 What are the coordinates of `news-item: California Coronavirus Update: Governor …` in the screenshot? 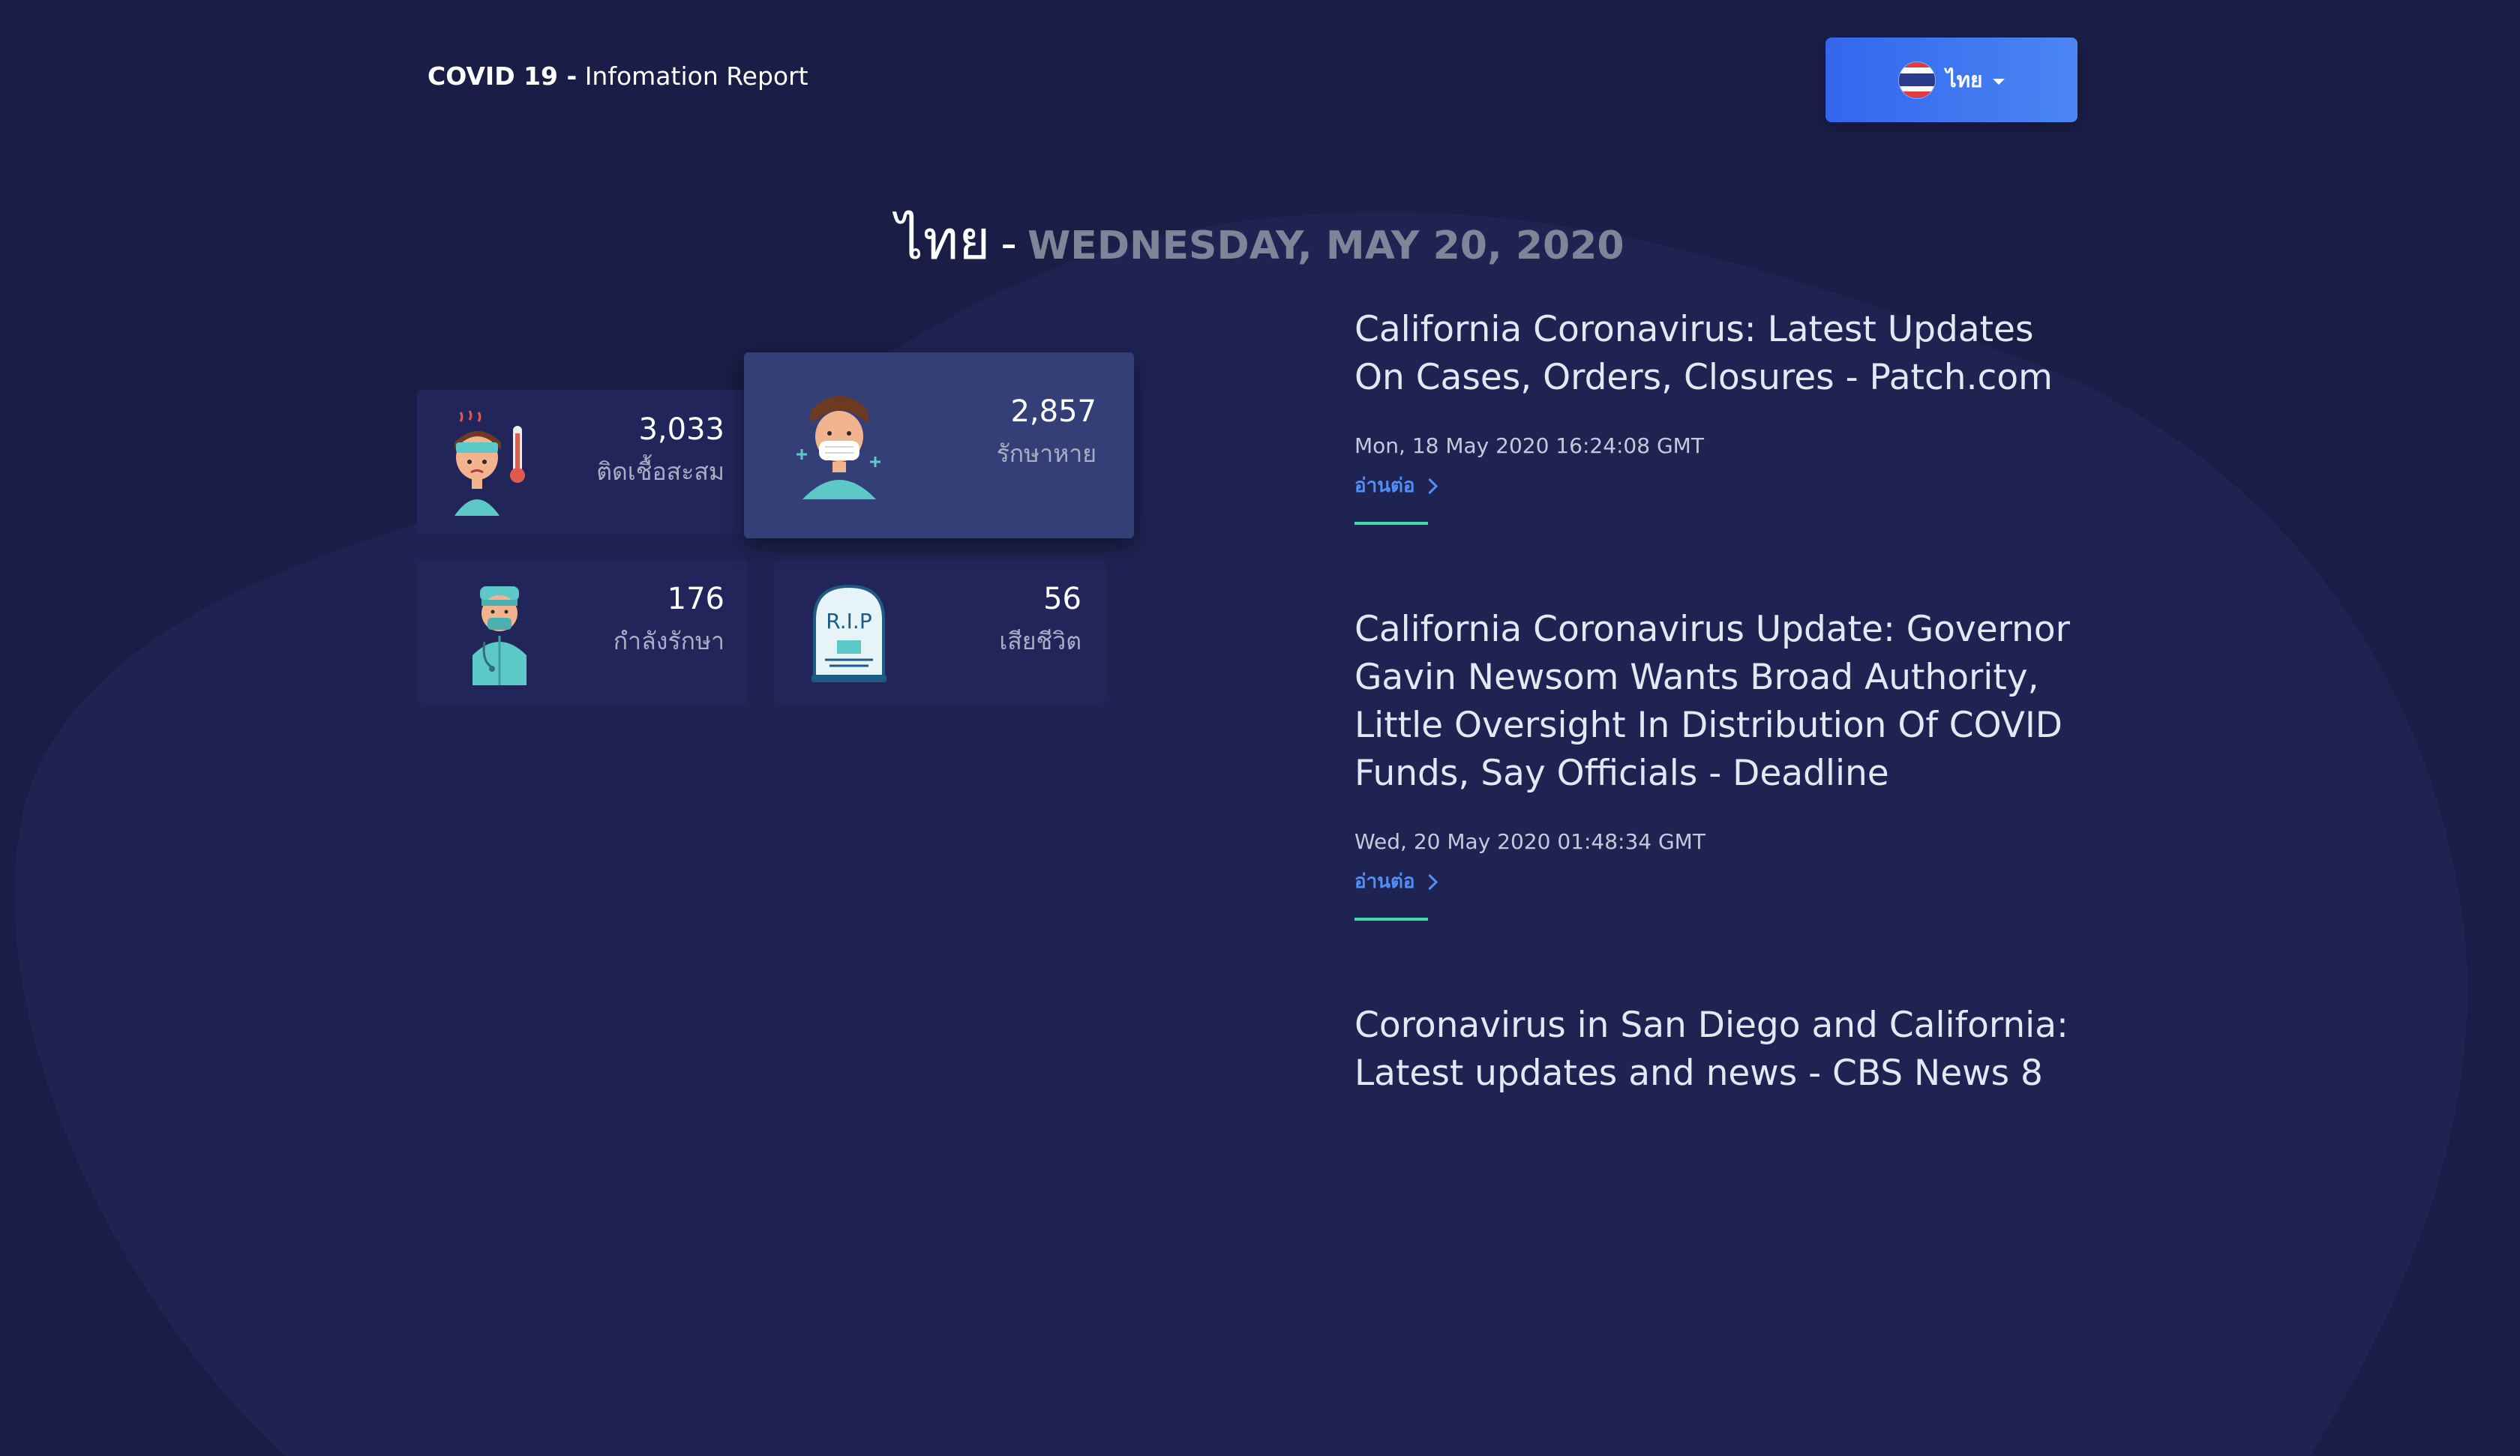 It's located at (1722, 763).